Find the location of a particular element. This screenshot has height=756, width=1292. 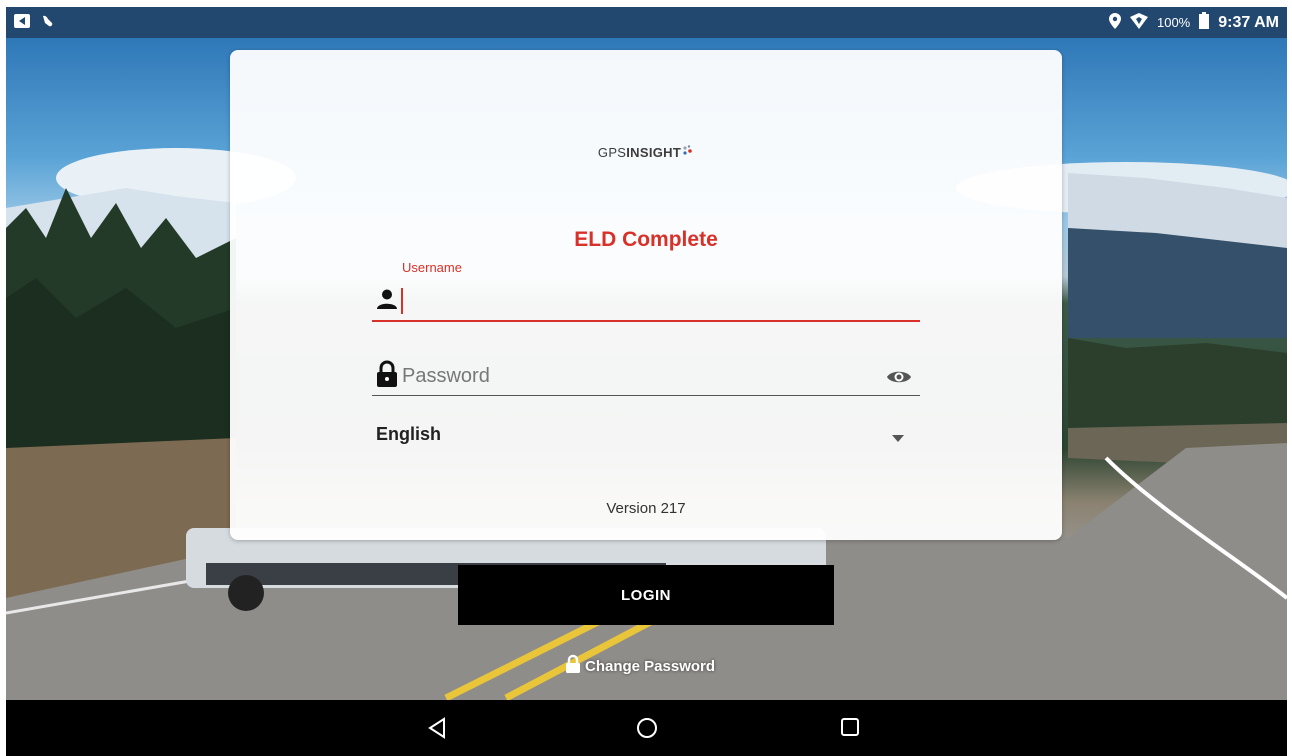

username-field is located at coordinates (646, 302).